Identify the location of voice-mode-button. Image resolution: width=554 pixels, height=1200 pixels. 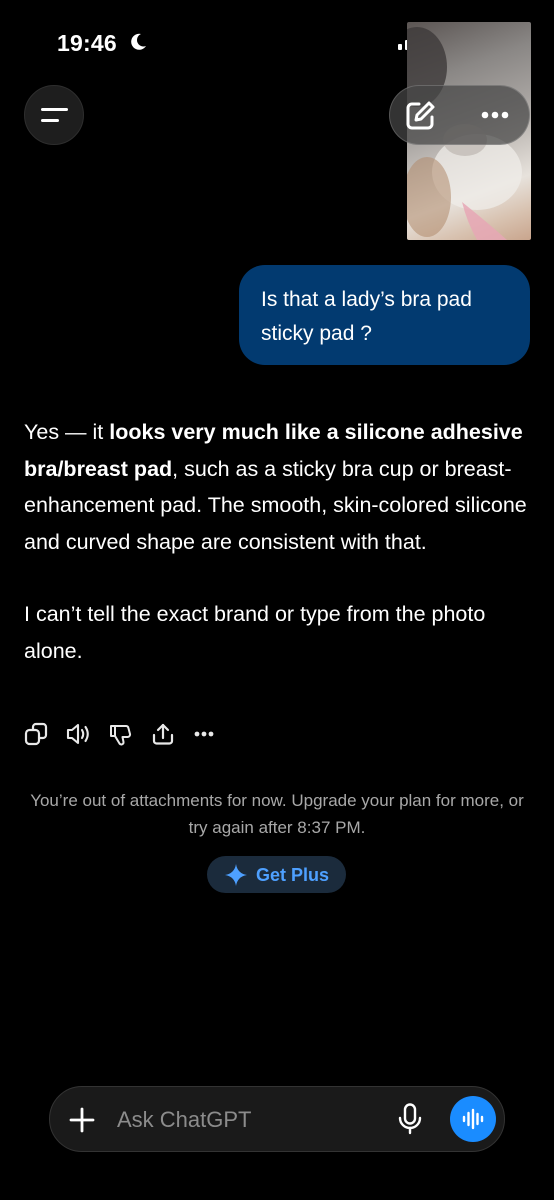
(473, 1119).